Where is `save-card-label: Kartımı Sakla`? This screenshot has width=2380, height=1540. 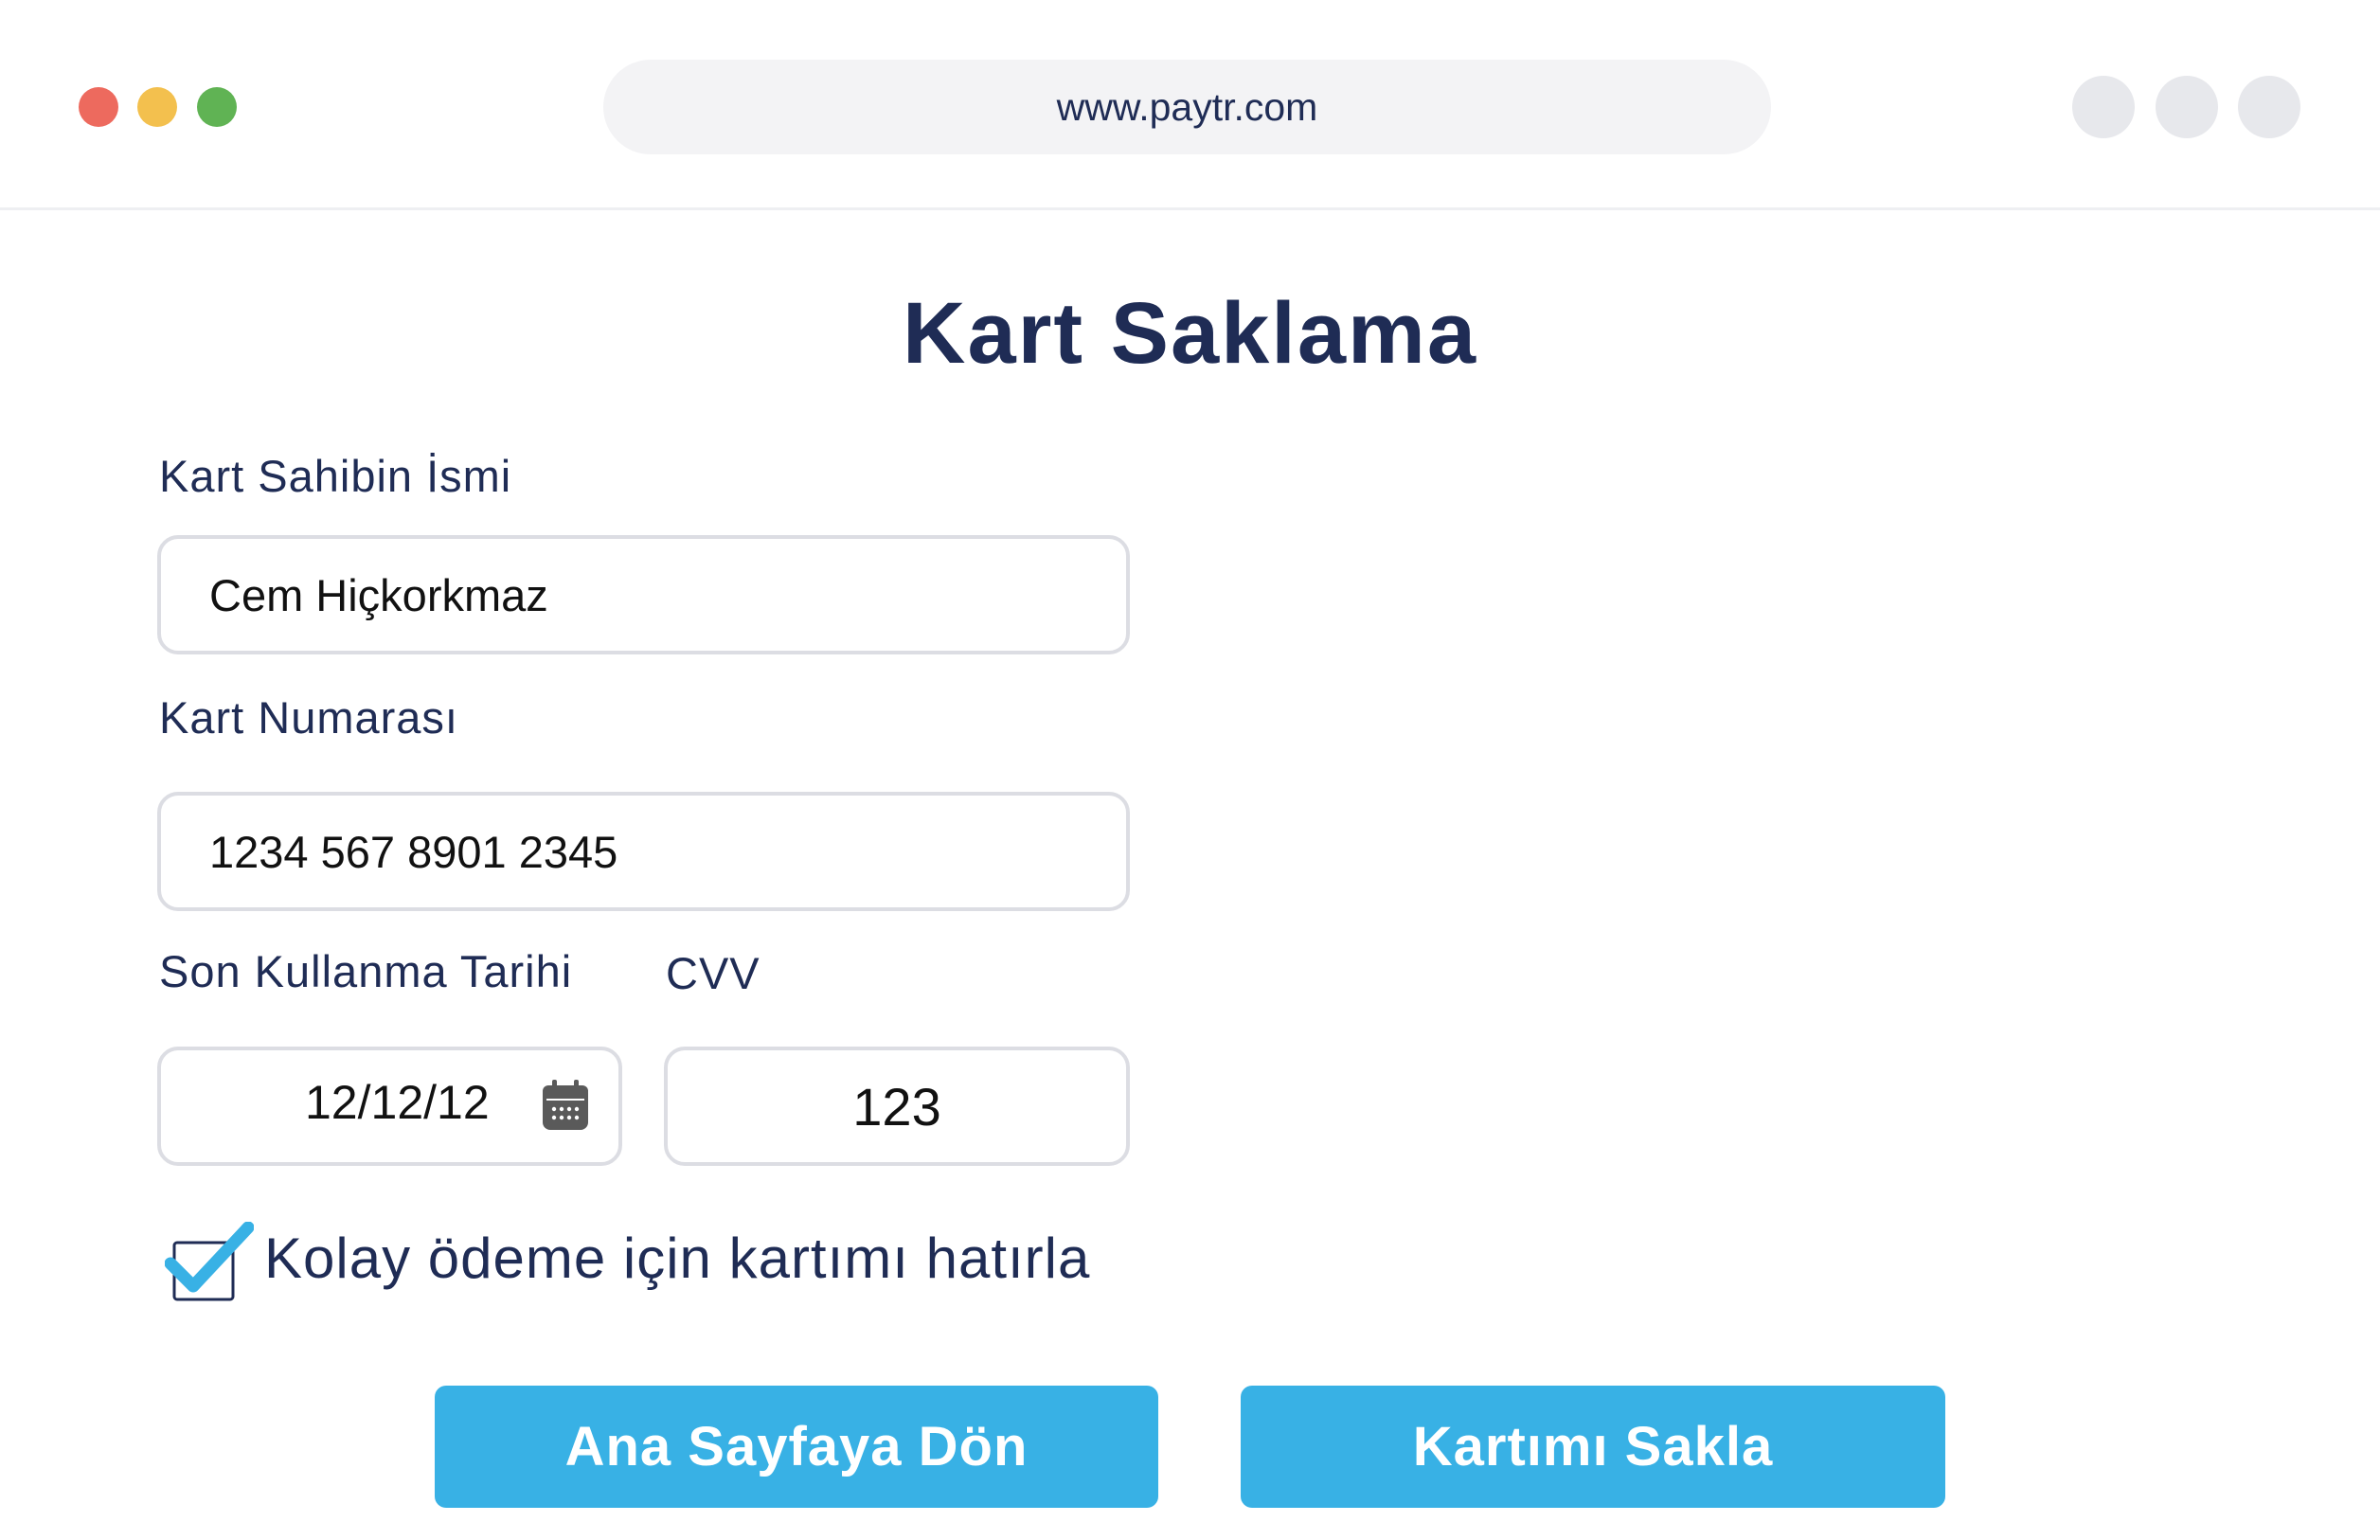
save-card-label: Kartımı Sakla is located at coordinates (1593, 1446).